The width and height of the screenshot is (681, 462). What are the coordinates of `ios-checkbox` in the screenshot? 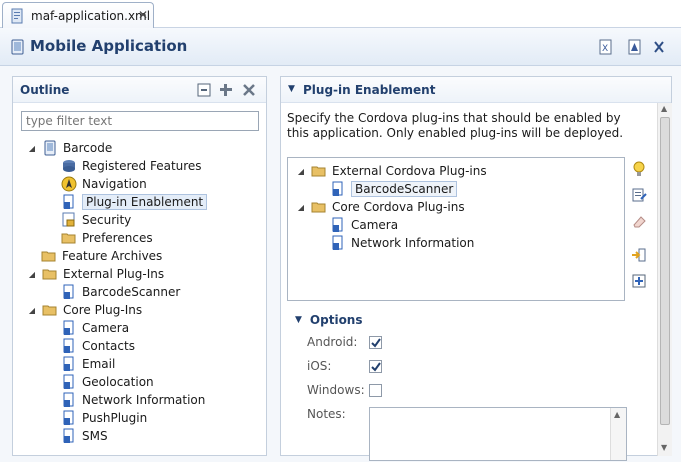 It's located at (375, 366).